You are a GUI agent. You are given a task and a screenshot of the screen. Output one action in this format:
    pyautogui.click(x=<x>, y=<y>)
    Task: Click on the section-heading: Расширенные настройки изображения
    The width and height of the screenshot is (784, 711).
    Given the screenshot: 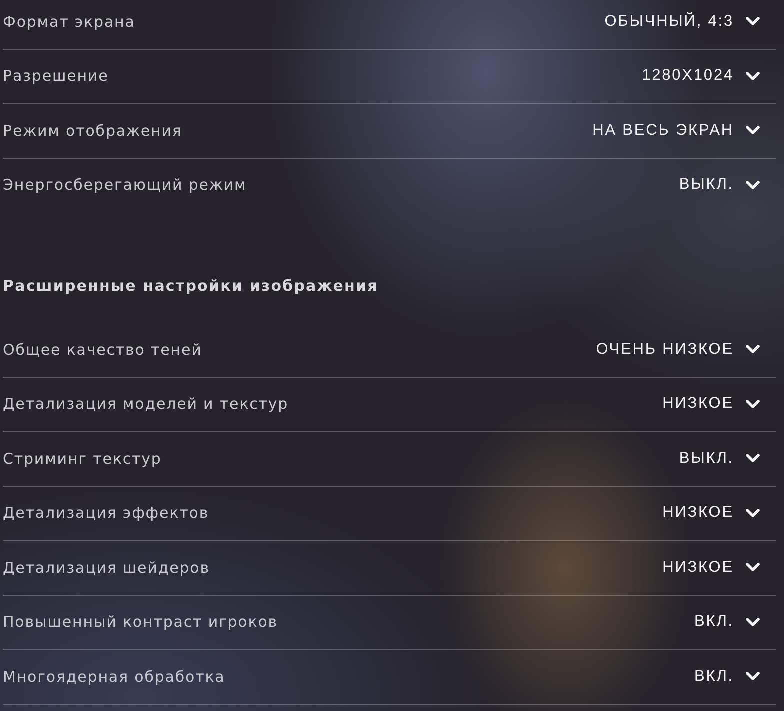 What is the action you would take?
    pyautogui.click(x=190, y=286)
    